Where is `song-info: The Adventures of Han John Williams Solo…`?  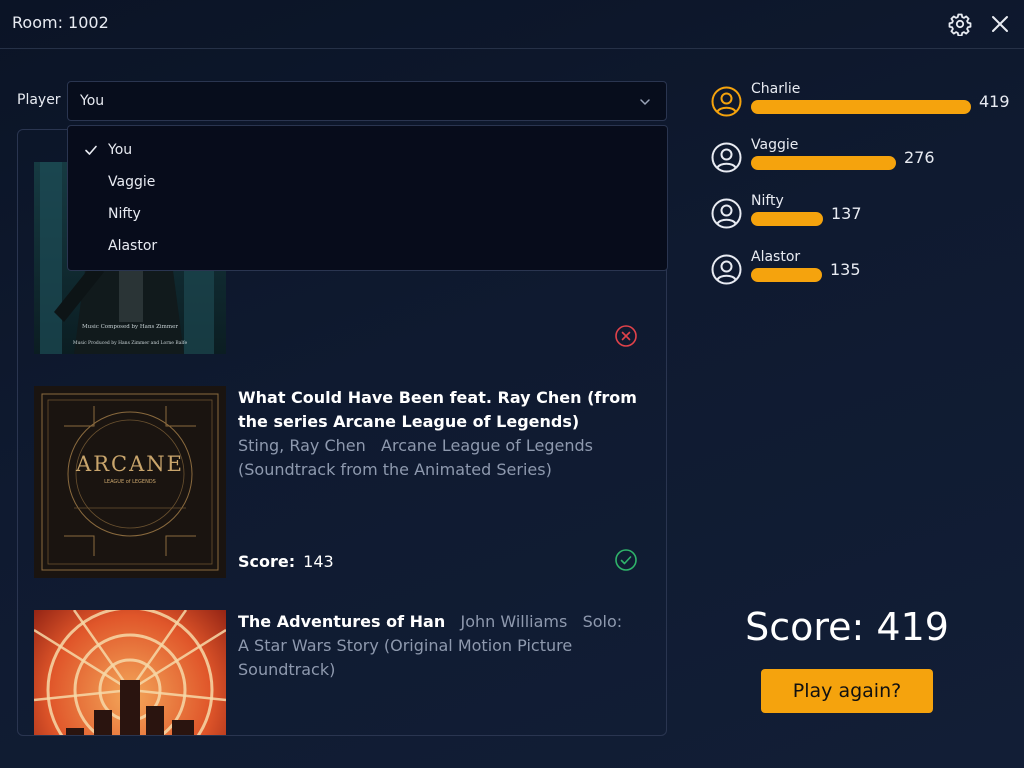
song-info: The Adventures of Han John Williams Solo… is located at coordinates (438, 646).